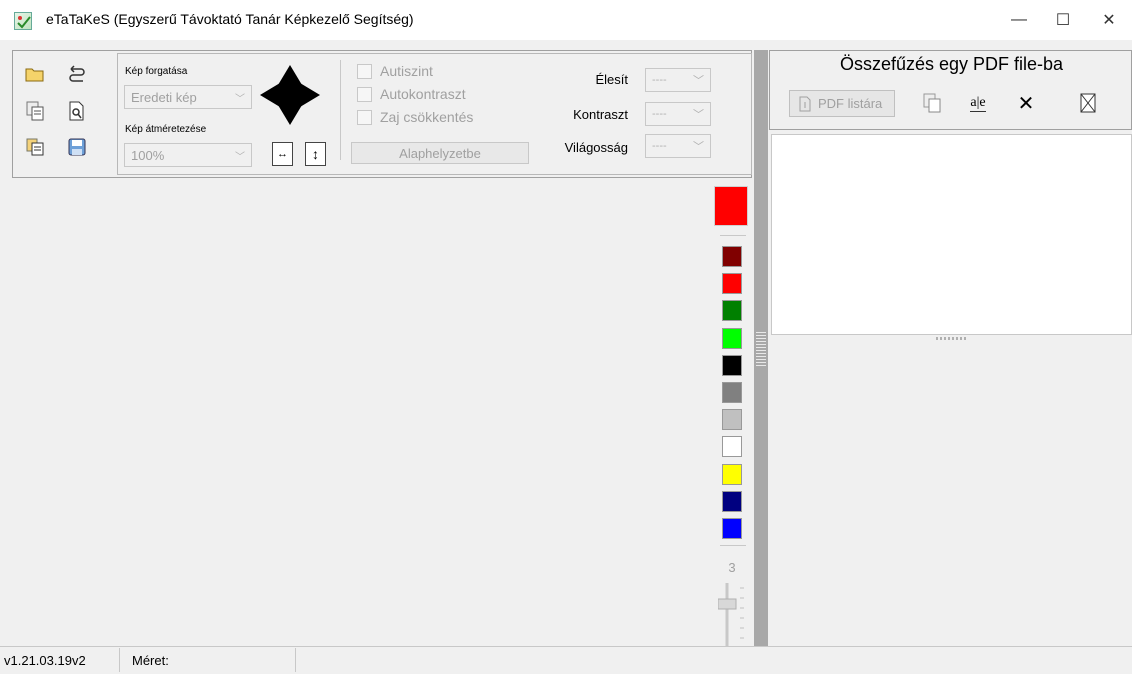  I want to click on rotate-select: Eredeti kép ﹀, so click(188, 97).